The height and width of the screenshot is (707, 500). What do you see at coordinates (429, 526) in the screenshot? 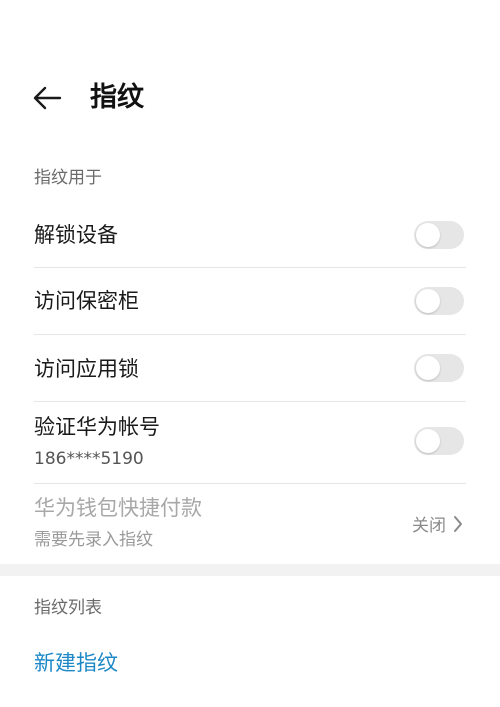
I see `status-text: 关闭` at bounding box center [429, 526].